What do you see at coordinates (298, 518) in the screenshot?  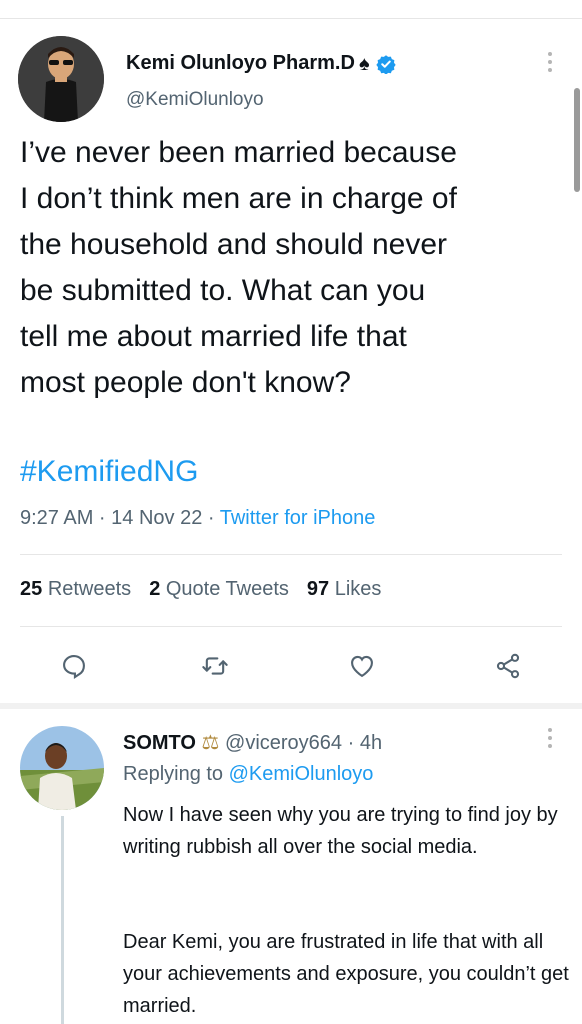 I see `tweet-source-link: Twitter for iPhone` at bounding box center [298, 518].